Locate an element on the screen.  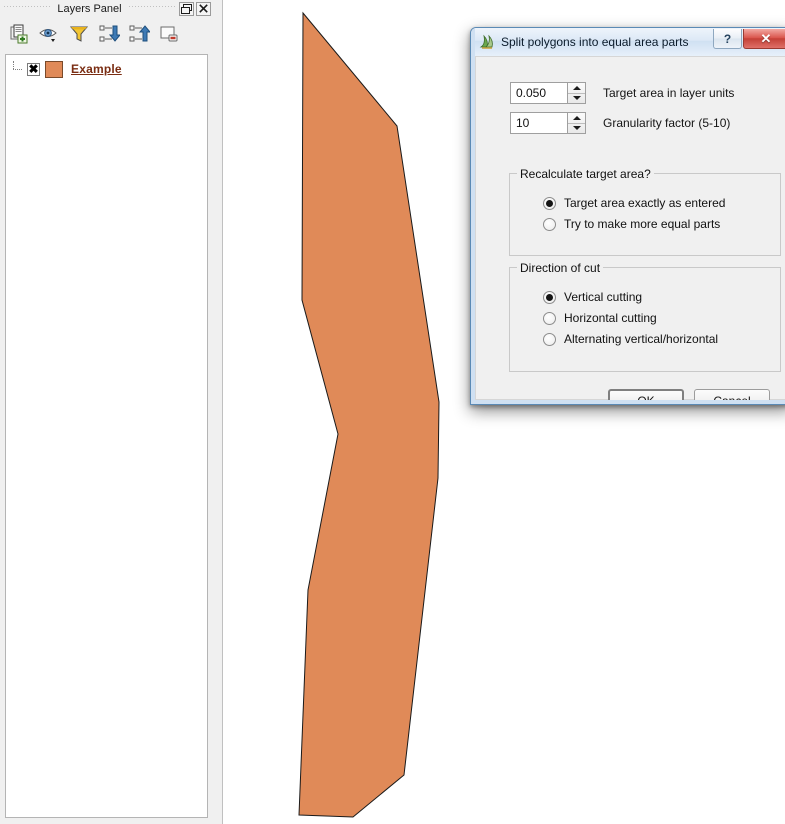
layers-panel-toolbar is located at coordinates (106, 34).